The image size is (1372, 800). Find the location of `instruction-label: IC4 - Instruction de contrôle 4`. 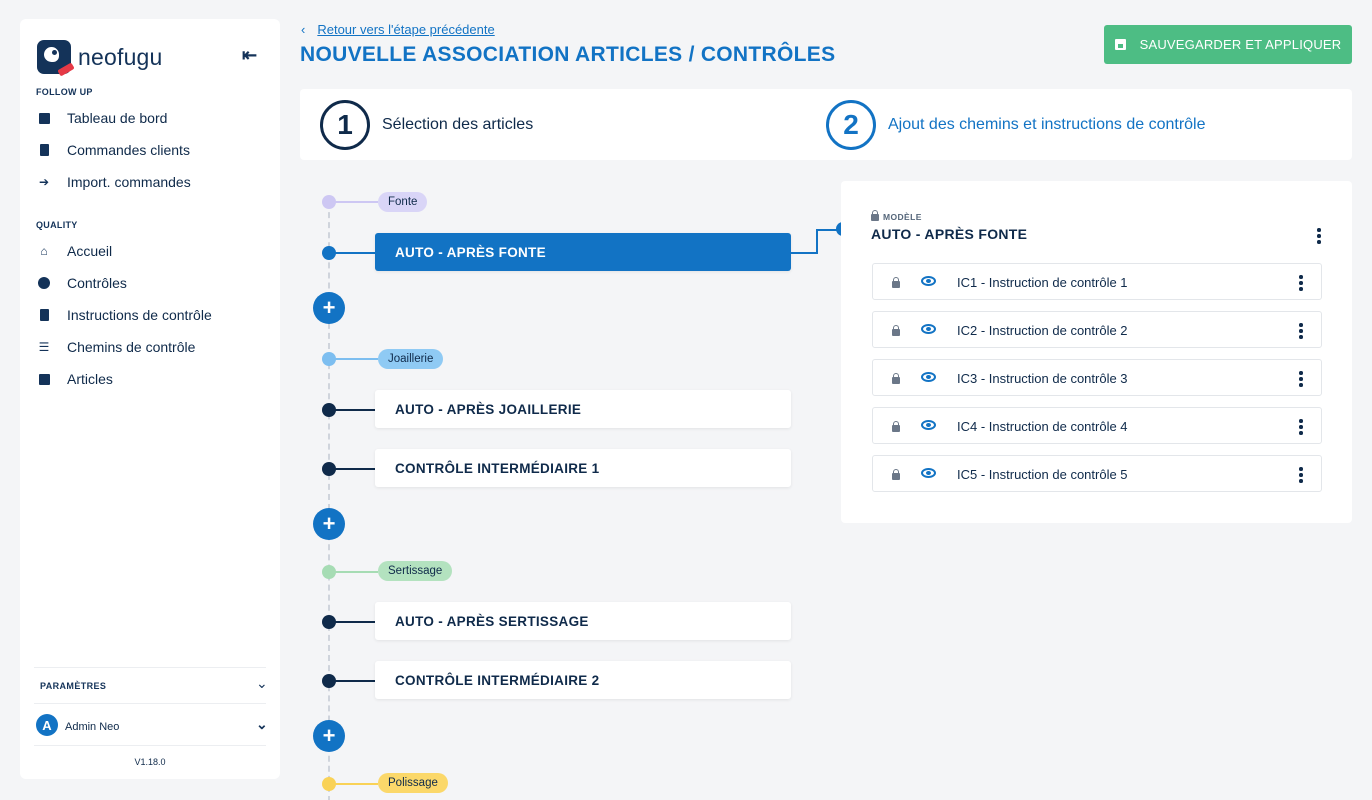

instruction-label: IC4 - Instruction de contrôle 4 is located at coordinates (1042, 426).